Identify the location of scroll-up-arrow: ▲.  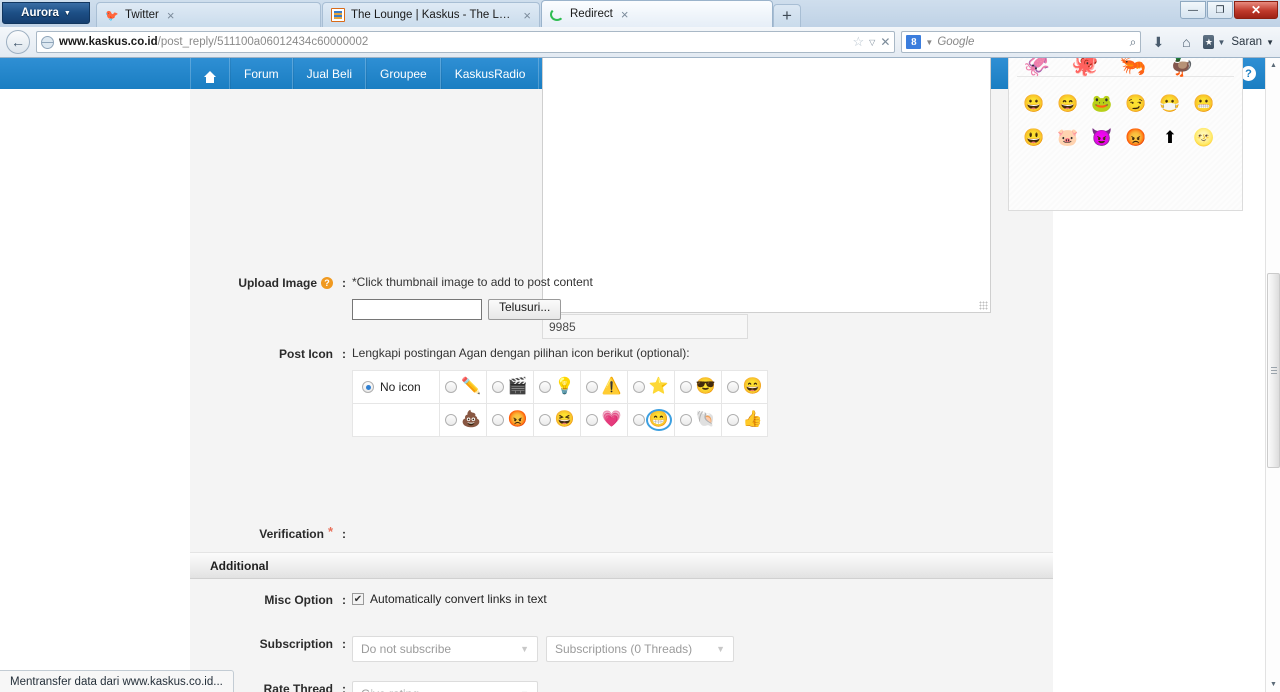
(1273, 65).